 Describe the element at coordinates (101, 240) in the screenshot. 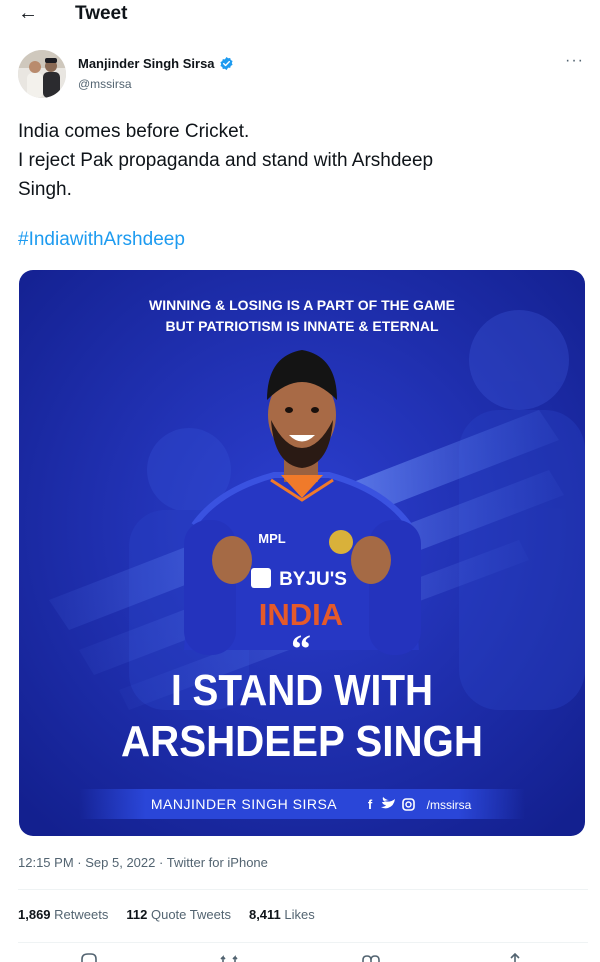

I see `hashtag-link: #IndiawithArshdeep` at that location.